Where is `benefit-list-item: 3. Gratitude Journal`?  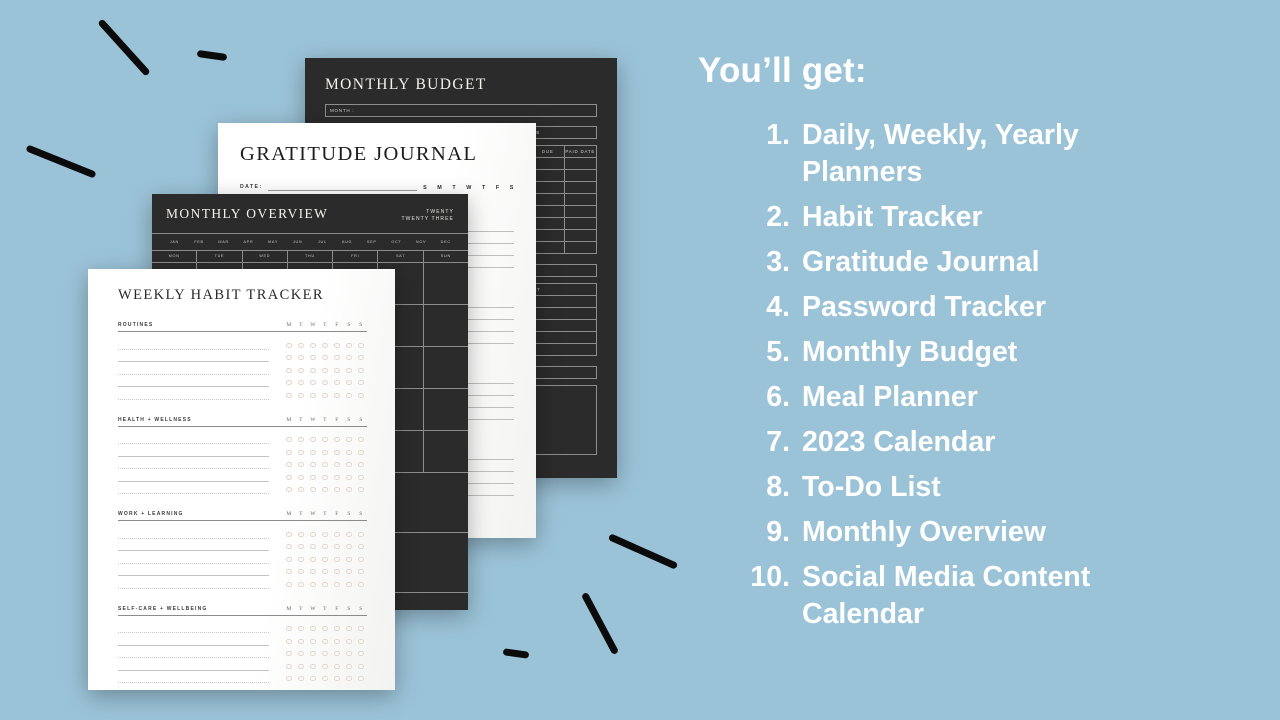
benefit-list-item: 3. Gratitude Journal is located at coordinates (970, 262).